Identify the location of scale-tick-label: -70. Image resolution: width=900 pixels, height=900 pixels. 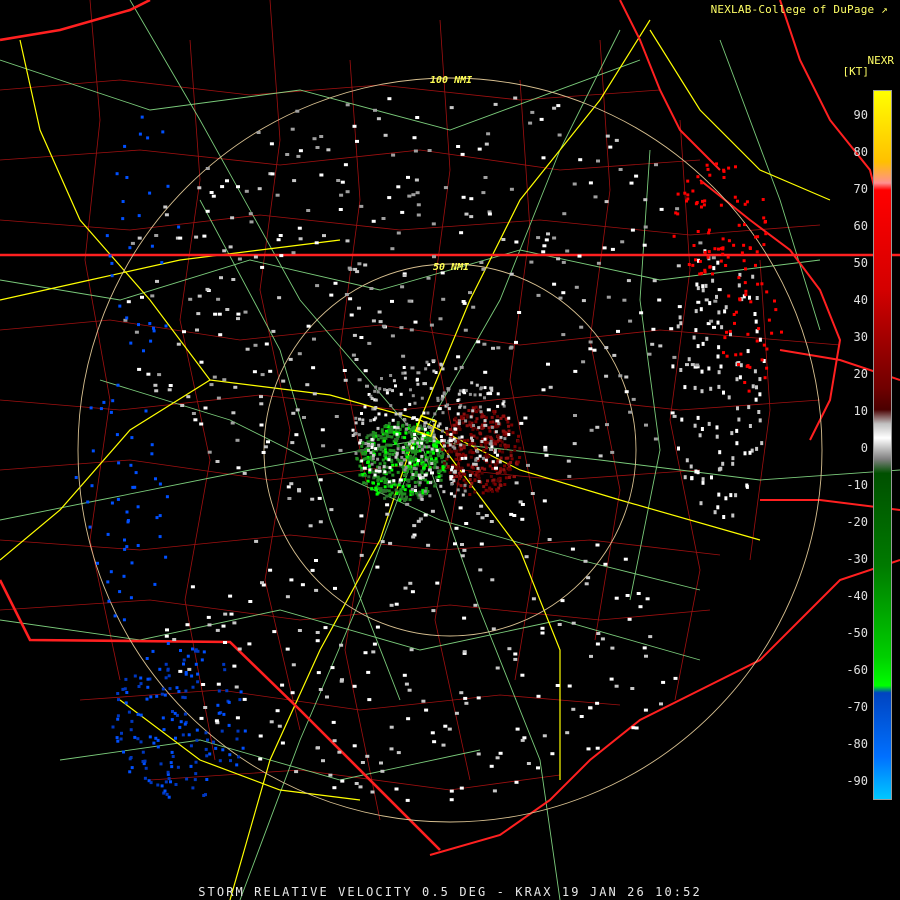
(857, 707).